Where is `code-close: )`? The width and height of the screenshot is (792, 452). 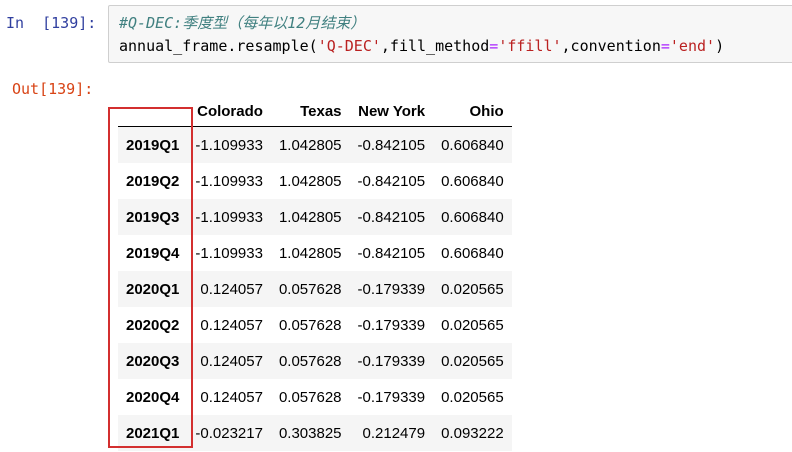 code-close: ) is located at coordinates (720, 46).